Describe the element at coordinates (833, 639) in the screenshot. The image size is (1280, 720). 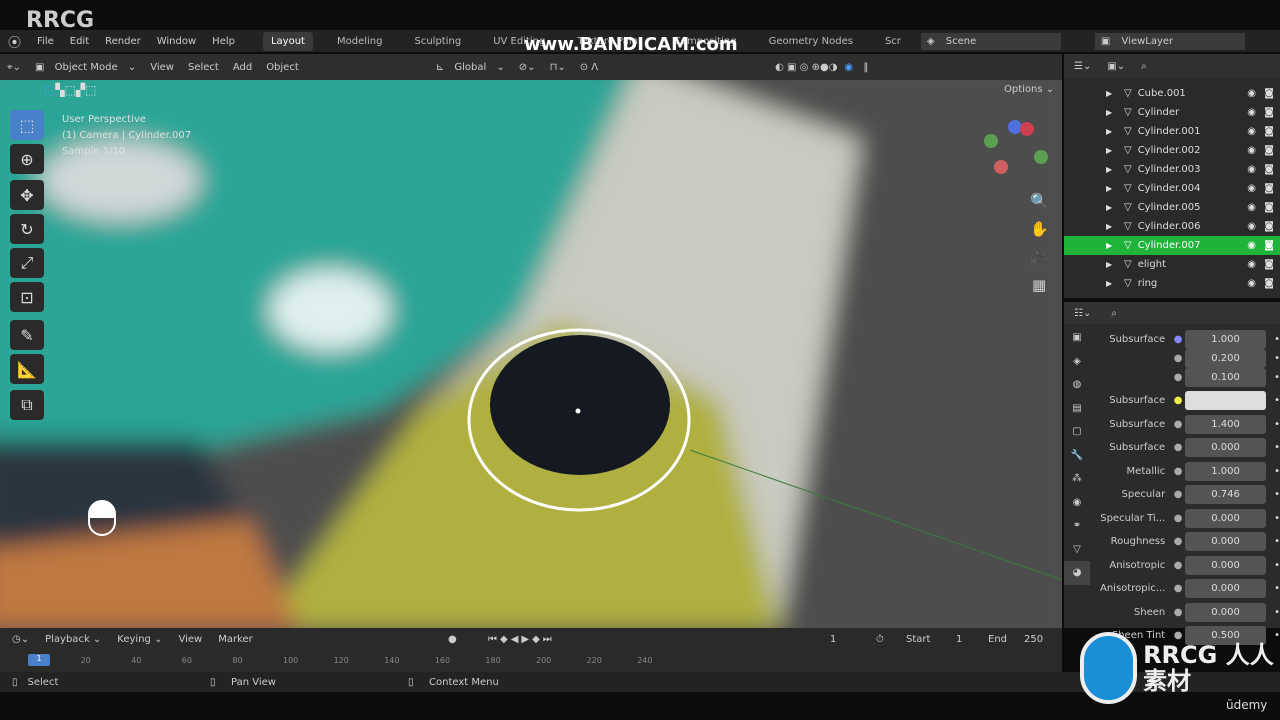
I see `current-frame: 1` at that location.